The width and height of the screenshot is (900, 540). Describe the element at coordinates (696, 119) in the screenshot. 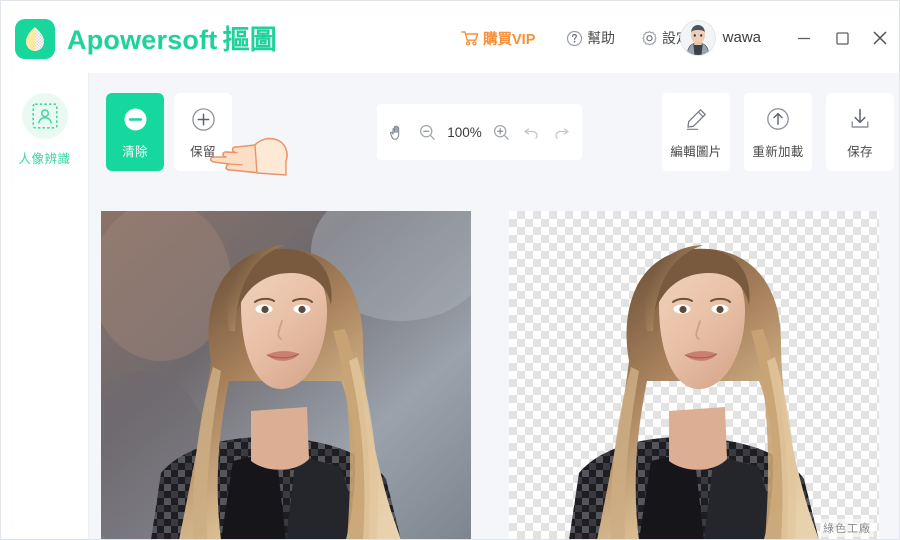

I see `pencil-icon` at that location.